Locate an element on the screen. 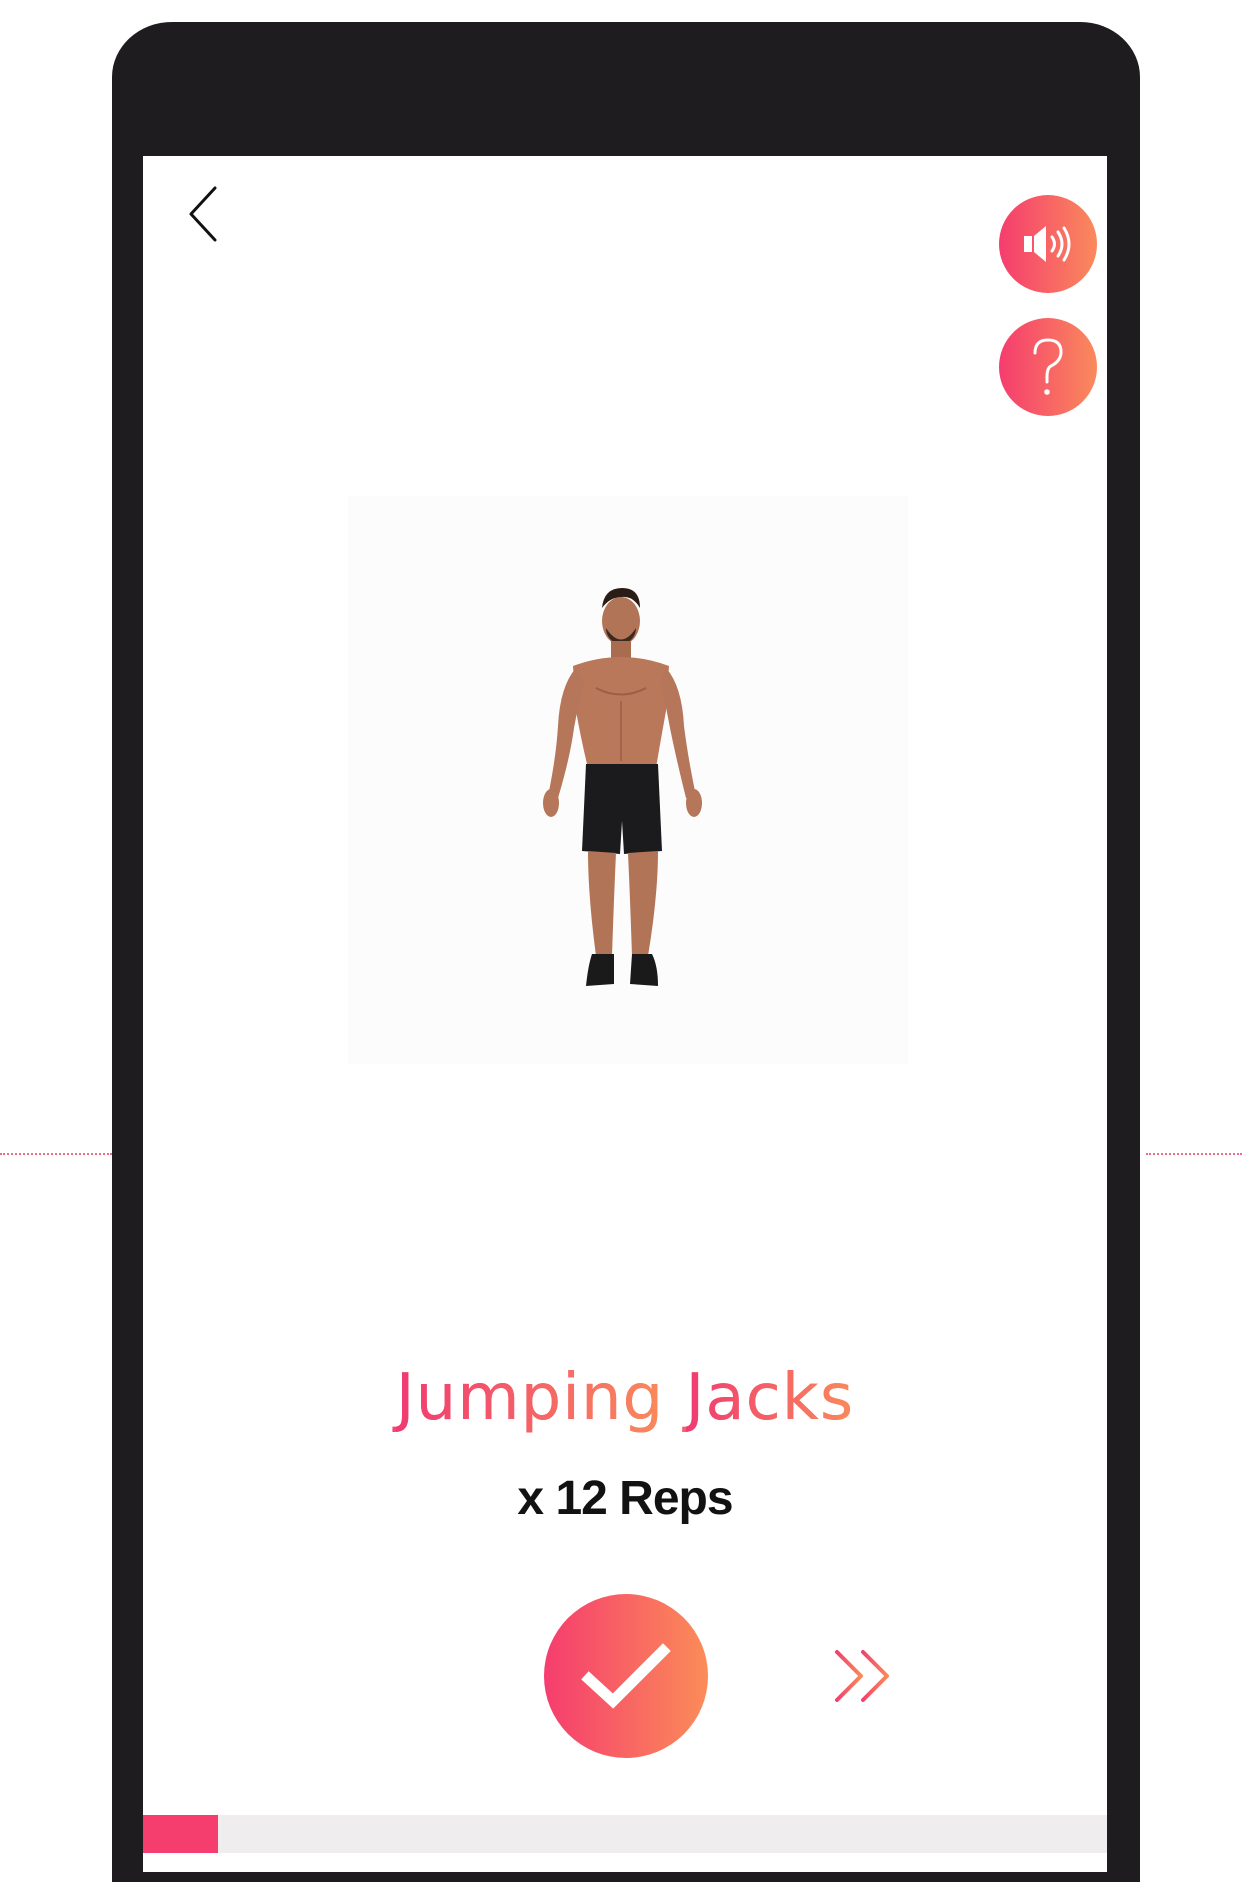  speaker-icon is located at coordinates (1047, 244).